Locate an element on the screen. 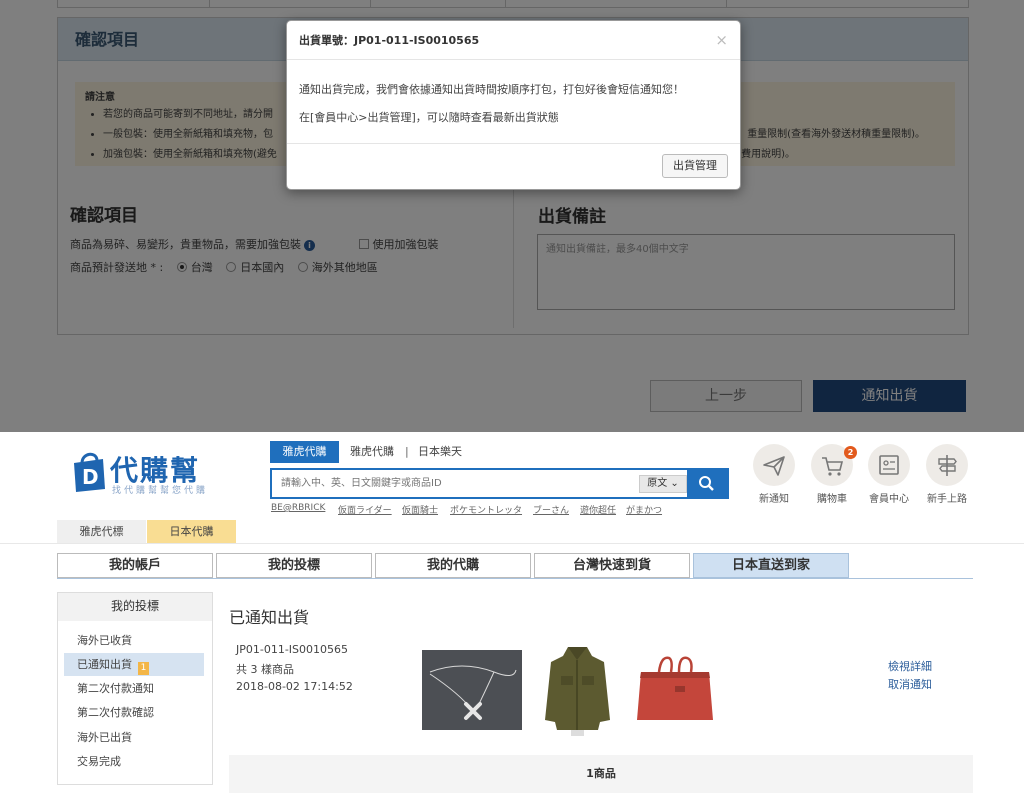 This screenshot has height=793, width=1024. sidebar-item-second-payment-confirm: 第二次付款確認 is located at coordinates (134, 712).